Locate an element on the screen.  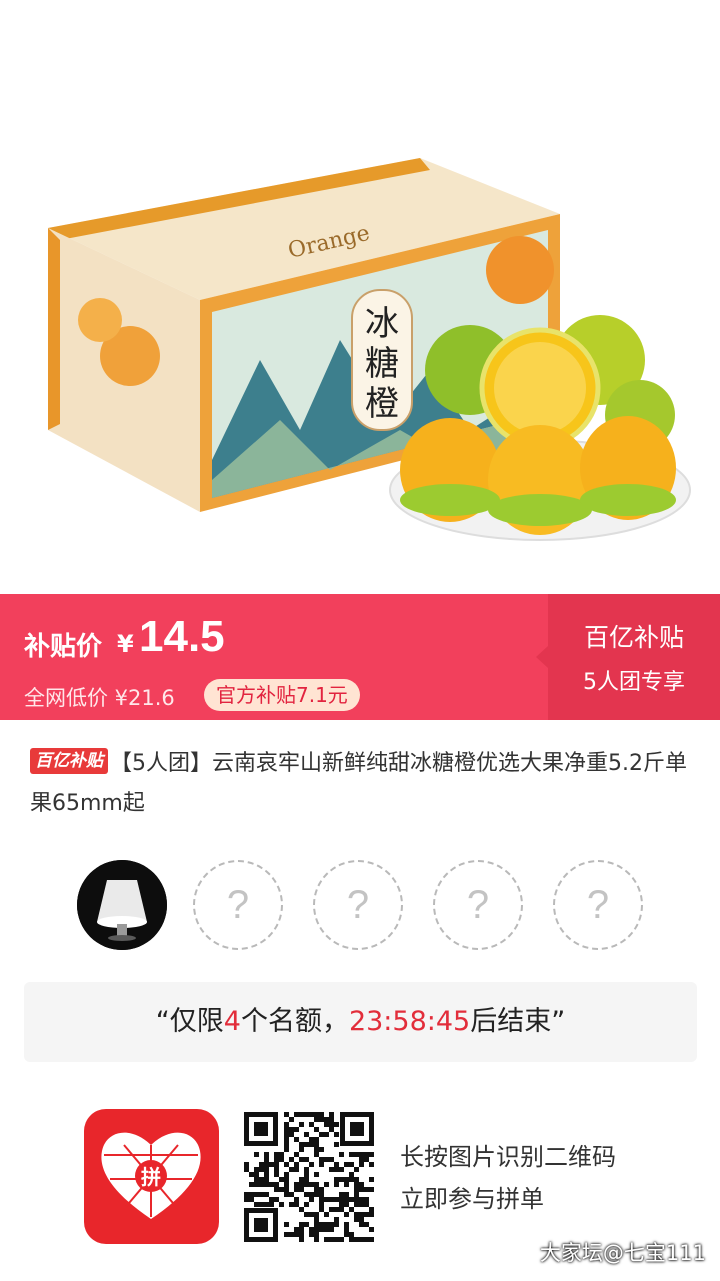
hint-line-1: 长按图片识别二维码 is located at coordinates (508, 1157).